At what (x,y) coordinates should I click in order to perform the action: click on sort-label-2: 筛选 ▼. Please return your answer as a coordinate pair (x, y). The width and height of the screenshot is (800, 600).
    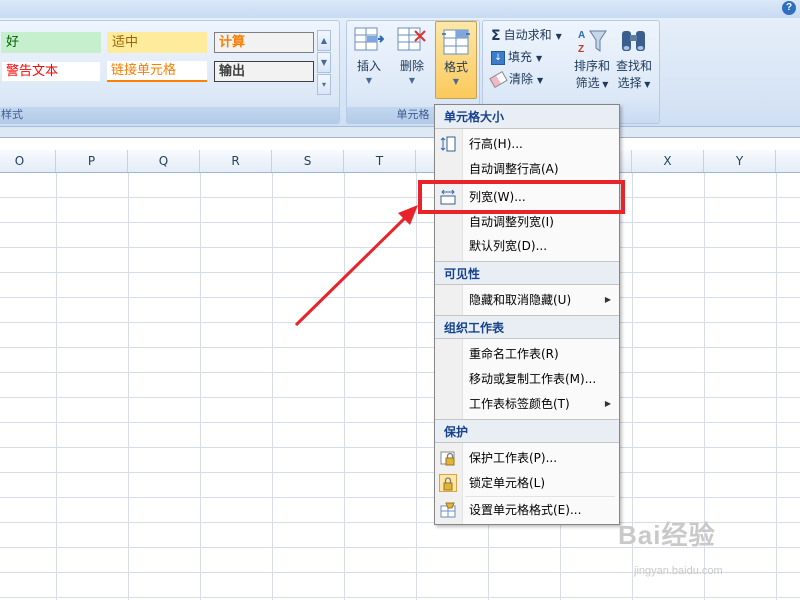
    Looking at the image, I should click on (592, 83).